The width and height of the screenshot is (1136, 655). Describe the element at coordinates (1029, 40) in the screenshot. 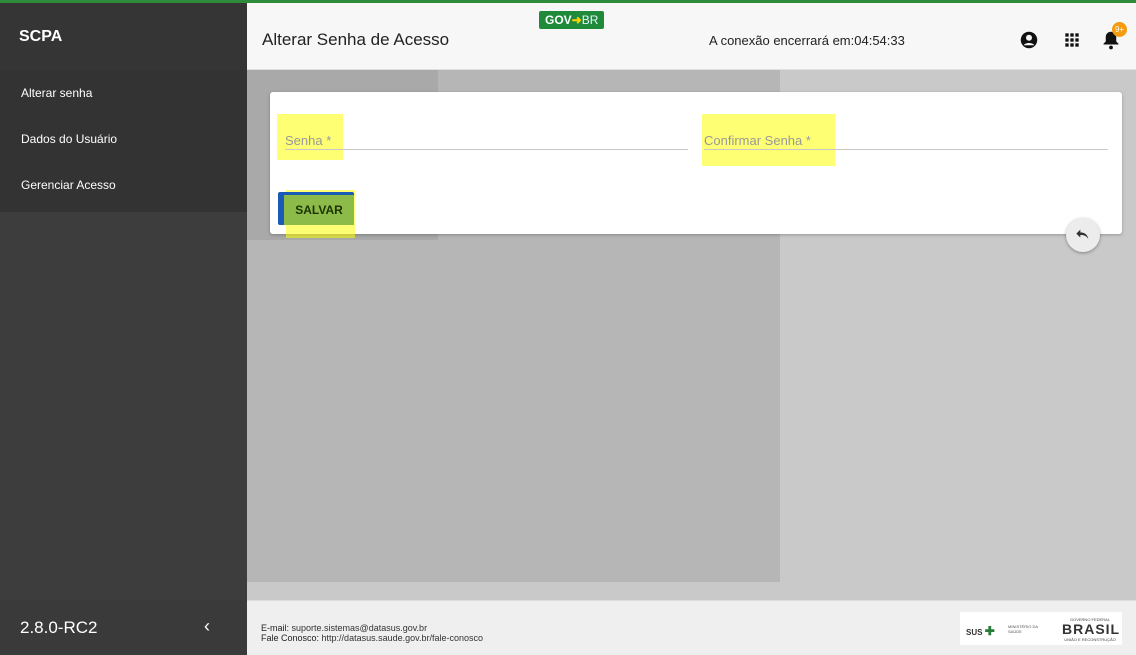

I see `account-icon` at that location.